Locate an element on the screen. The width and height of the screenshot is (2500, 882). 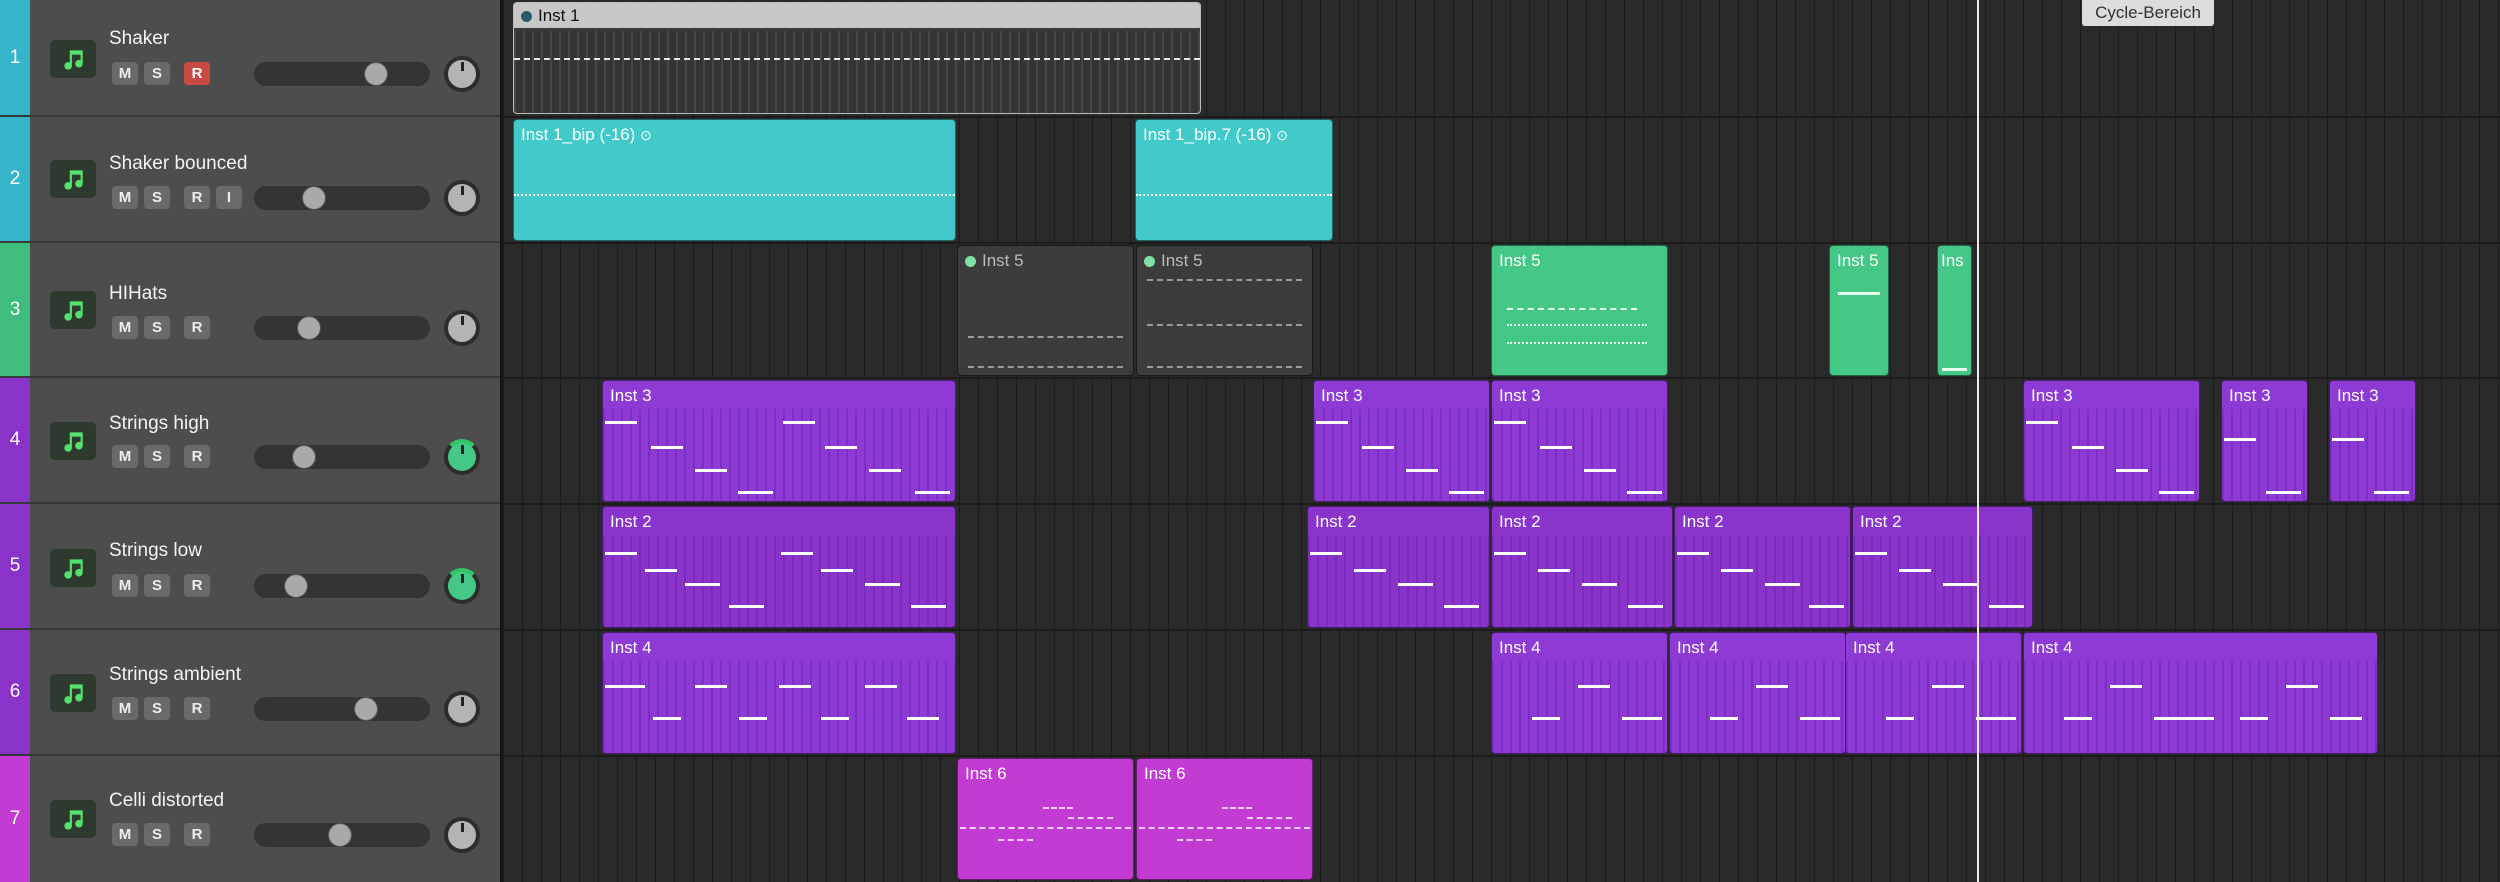
region-inst-5: Ins is located at coordinates (1954, 310).